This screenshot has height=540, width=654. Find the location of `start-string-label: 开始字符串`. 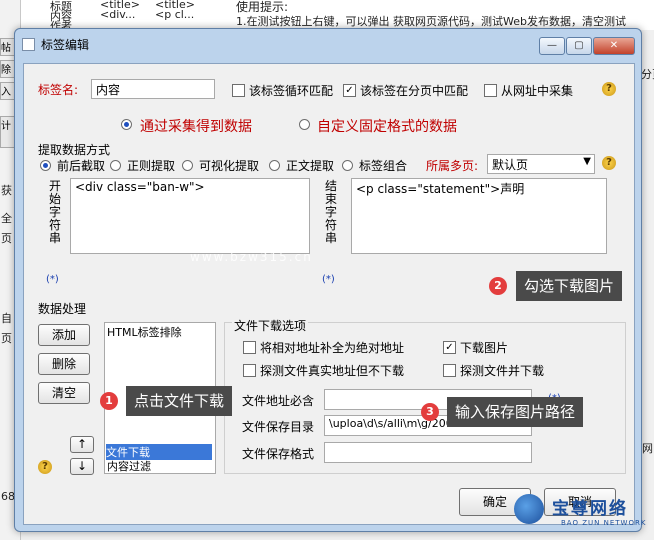

start-string-label: 开始字符串 is located at coordinates (54, 212).